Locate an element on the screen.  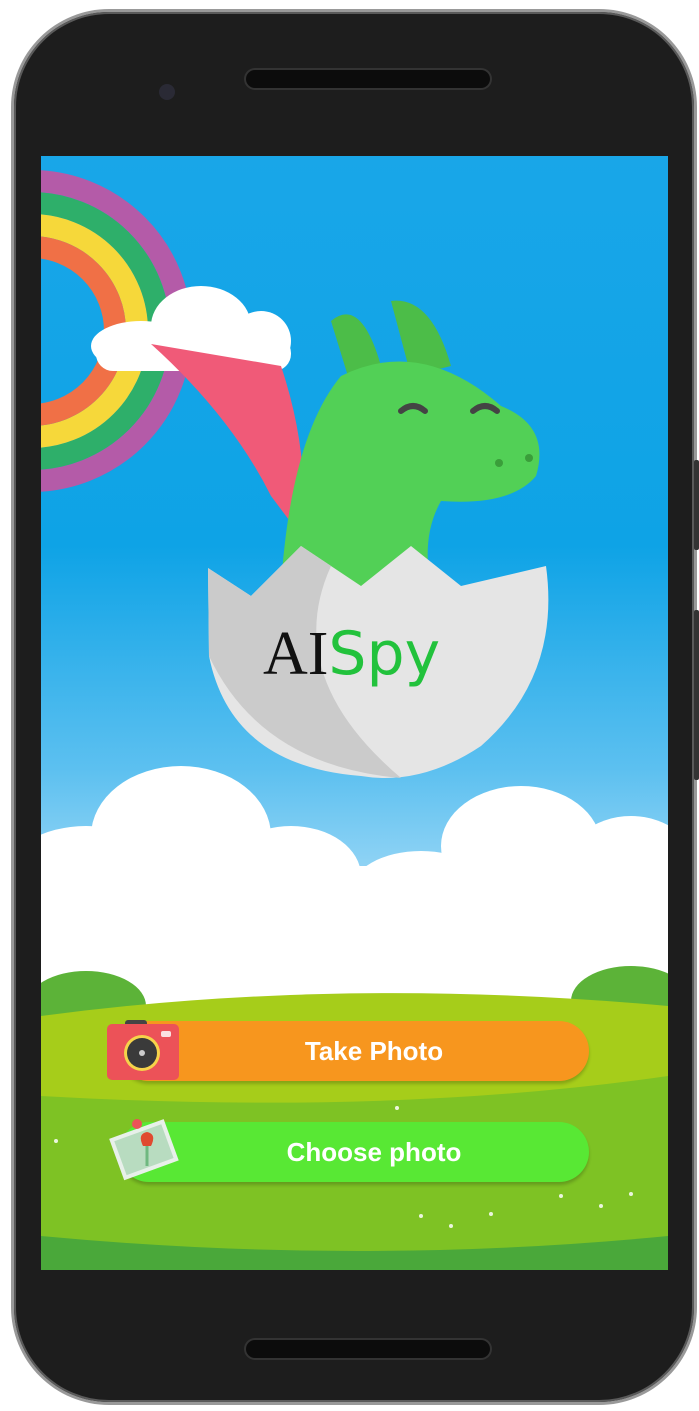
app-logo: AISpy is located at coordinates (351, 654).